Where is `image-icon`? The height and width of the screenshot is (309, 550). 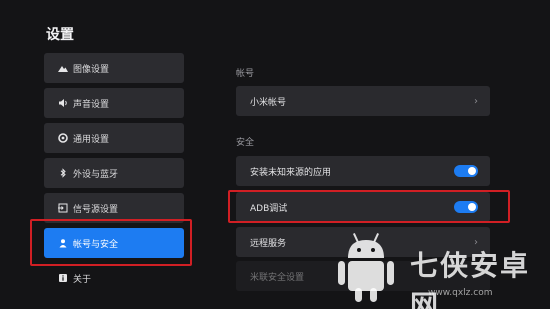 image-icon is located at coordinates (63, 68).